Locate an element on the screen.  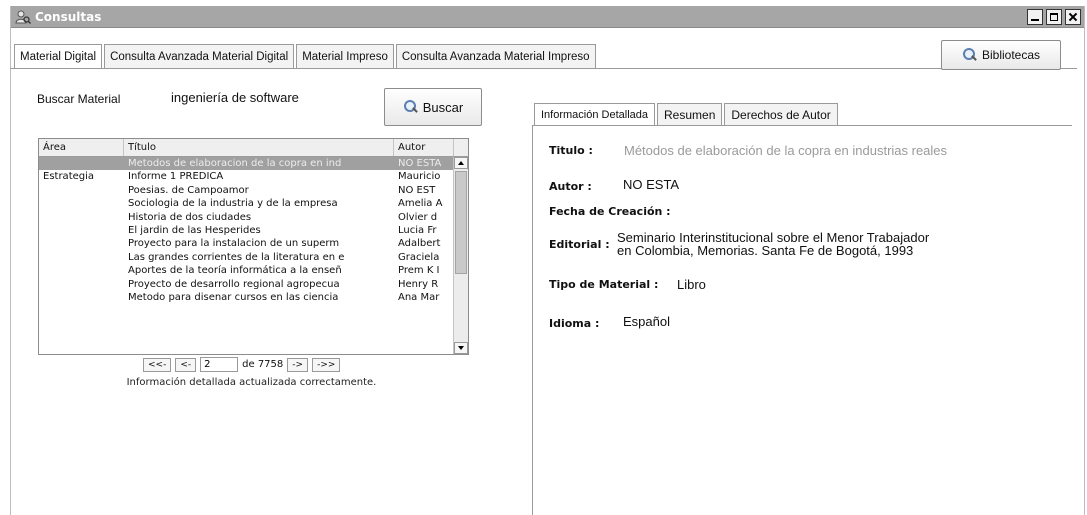
autor-value: NO ESTA is located at coordinates (651, 184).